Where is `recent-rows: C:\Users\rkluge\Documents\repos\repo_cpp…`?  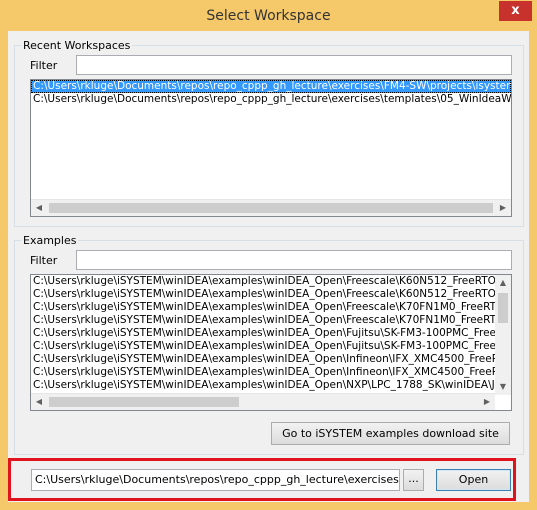 recent-rows: C:\Users\rkluge\Documents\repos\repo_cpp… is located at coordinates (271, 93).